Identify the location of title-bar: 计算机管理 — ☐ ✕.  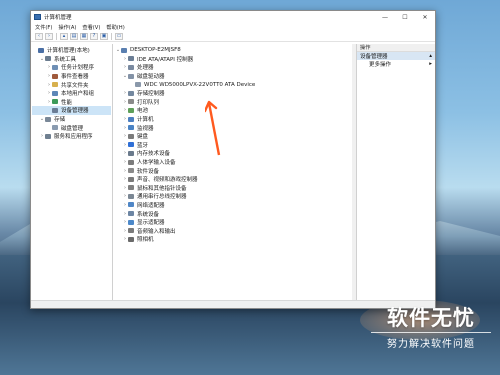
(233, 17).